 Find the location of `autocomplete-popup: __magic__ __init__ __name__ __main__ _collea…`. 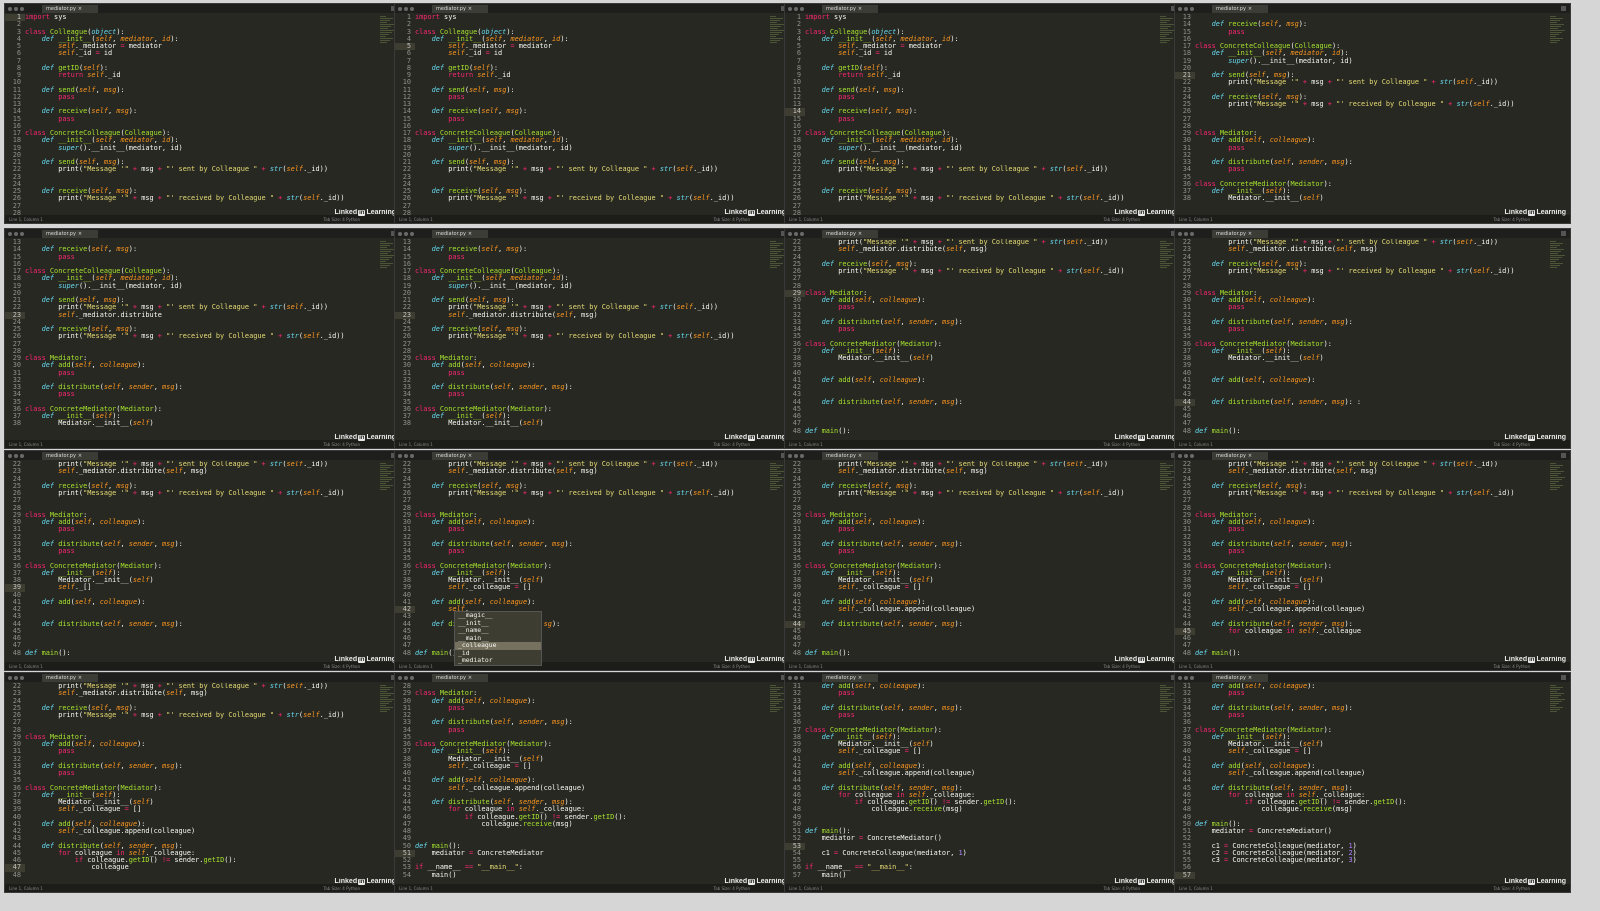

autocomplete-popup: __magic__ __init__ __name__ __main__ _collea… is located at coordinates (498, 638).